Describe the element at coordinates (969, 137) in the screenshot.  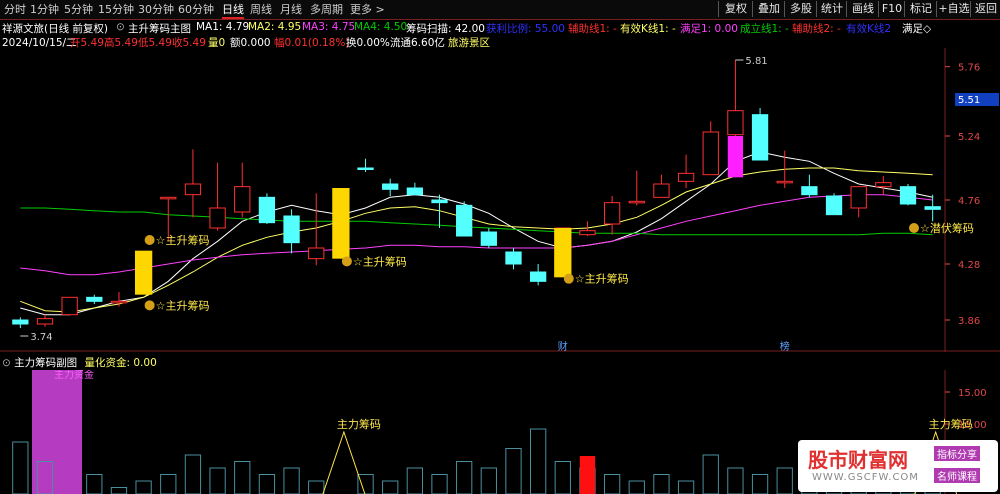
I see `y-tick-label: 5.24` at that location.